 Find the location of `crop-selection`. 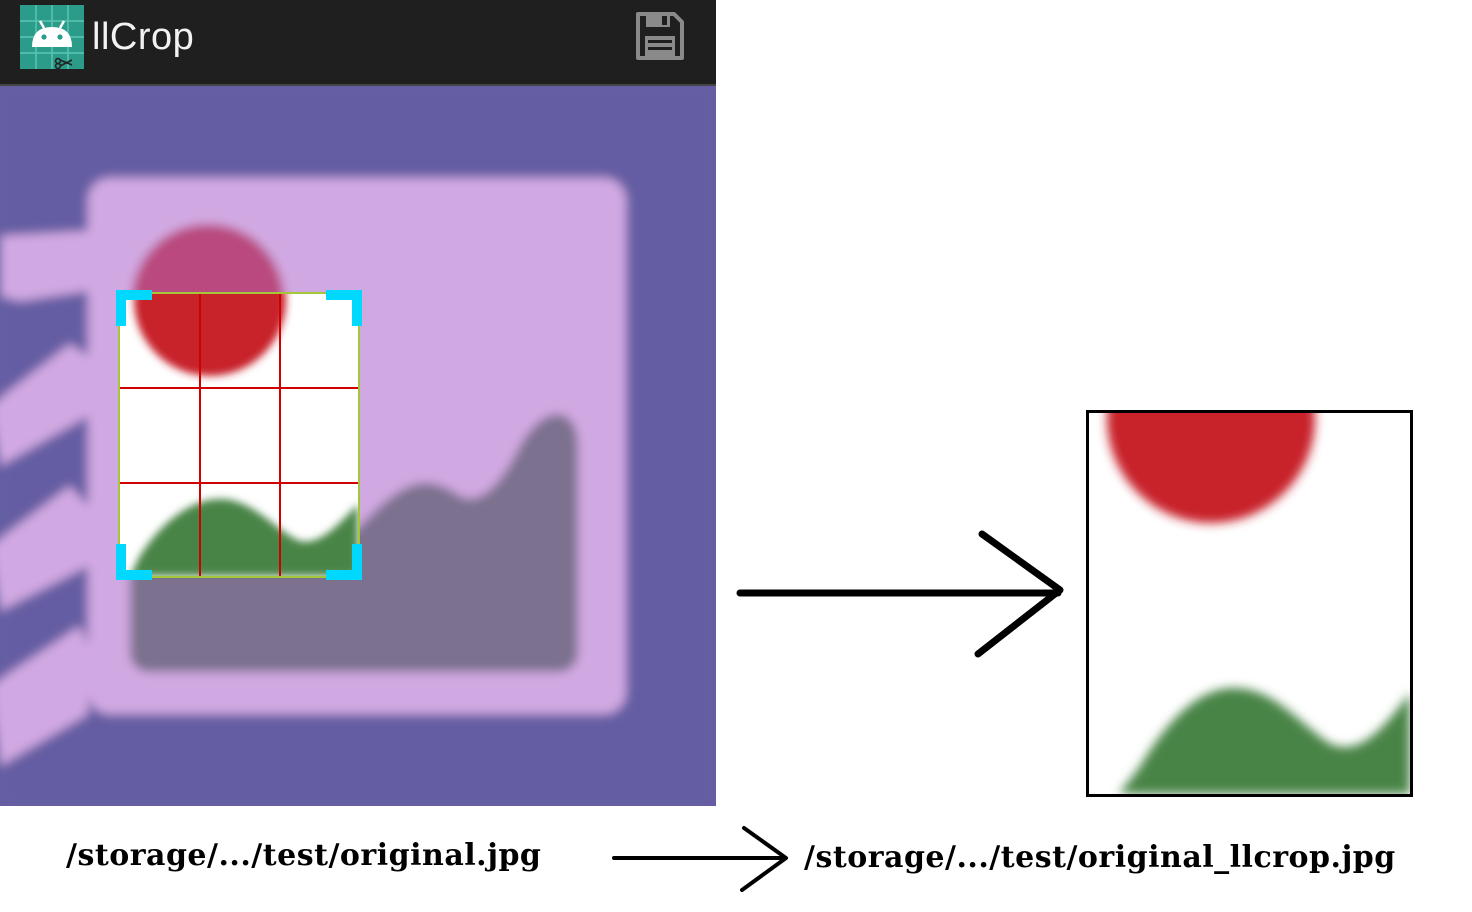

crop-selection is located at coordinates (239, 435).